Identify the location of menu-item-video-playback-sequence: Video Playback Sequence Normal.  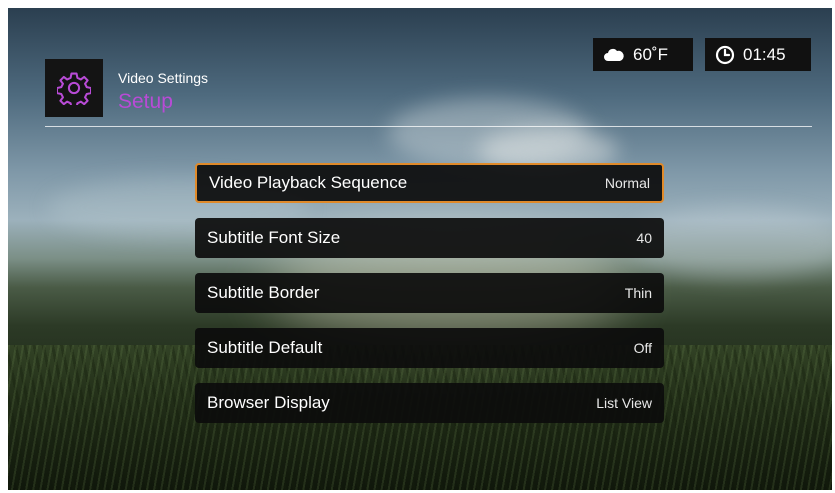
(429, 183).